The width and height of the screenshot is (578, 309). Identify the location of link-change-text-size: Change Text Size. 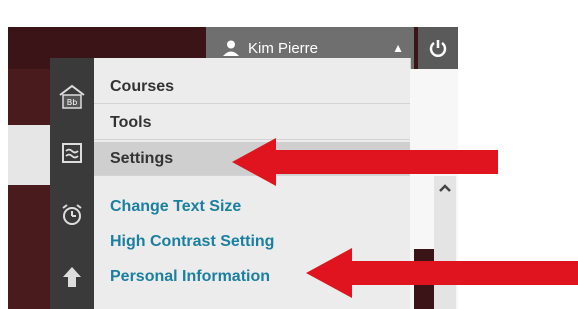
(175, 207).